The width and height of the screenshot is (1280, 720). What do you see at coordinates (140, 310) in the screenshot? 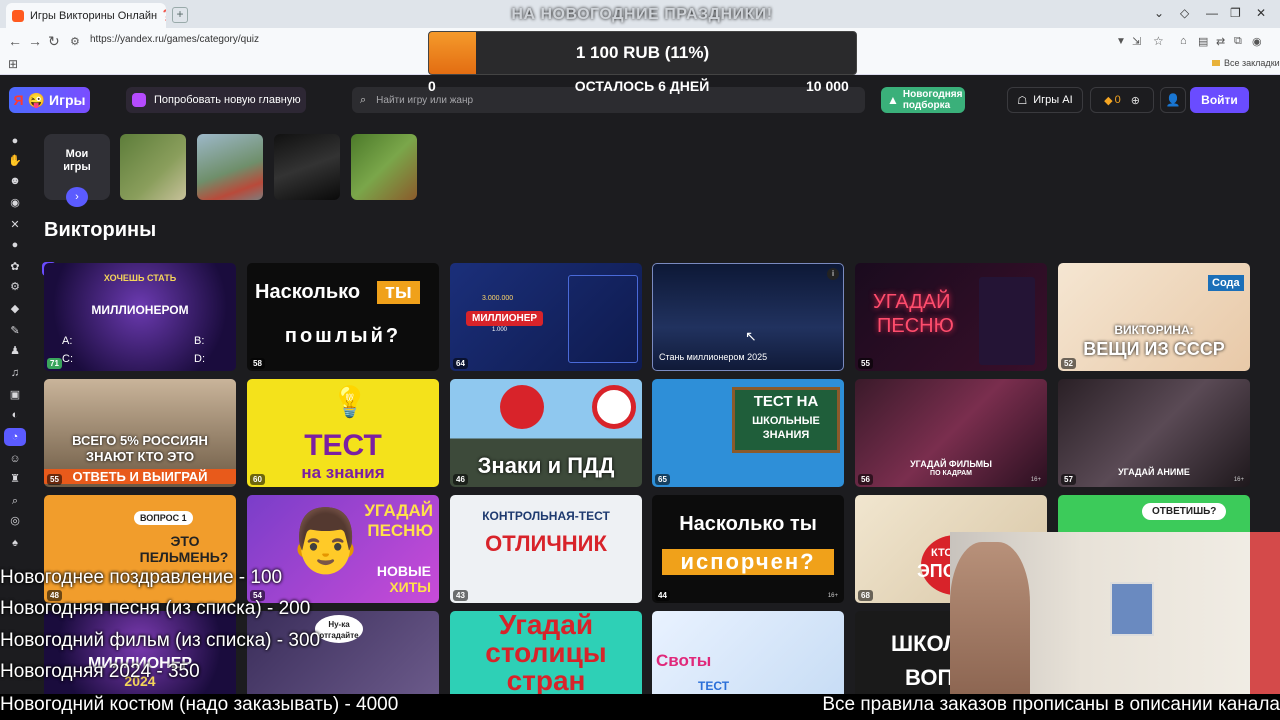
I see `card-text: МИЛЛИОНЕРОМ` at bounding box center [140, 310].